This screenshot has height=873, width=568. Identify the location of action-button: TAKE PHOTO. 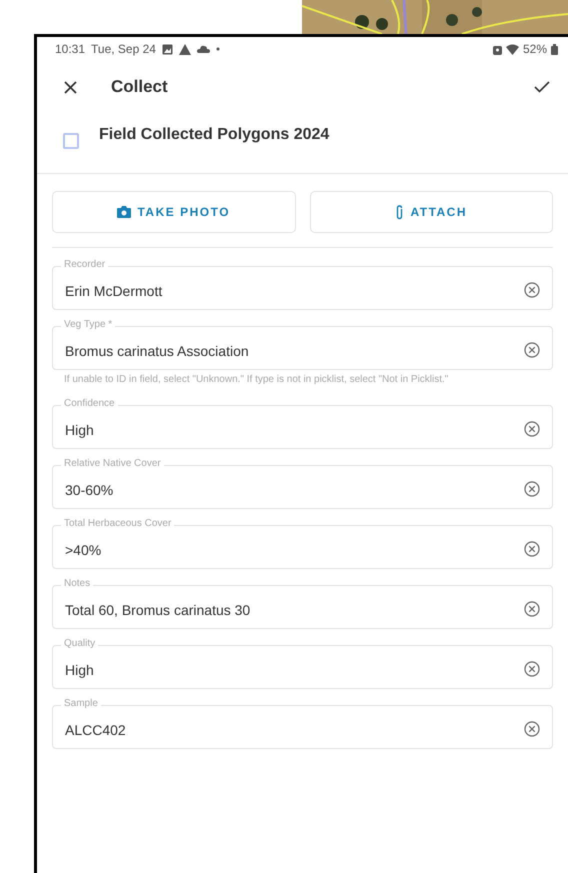
(174, 212).